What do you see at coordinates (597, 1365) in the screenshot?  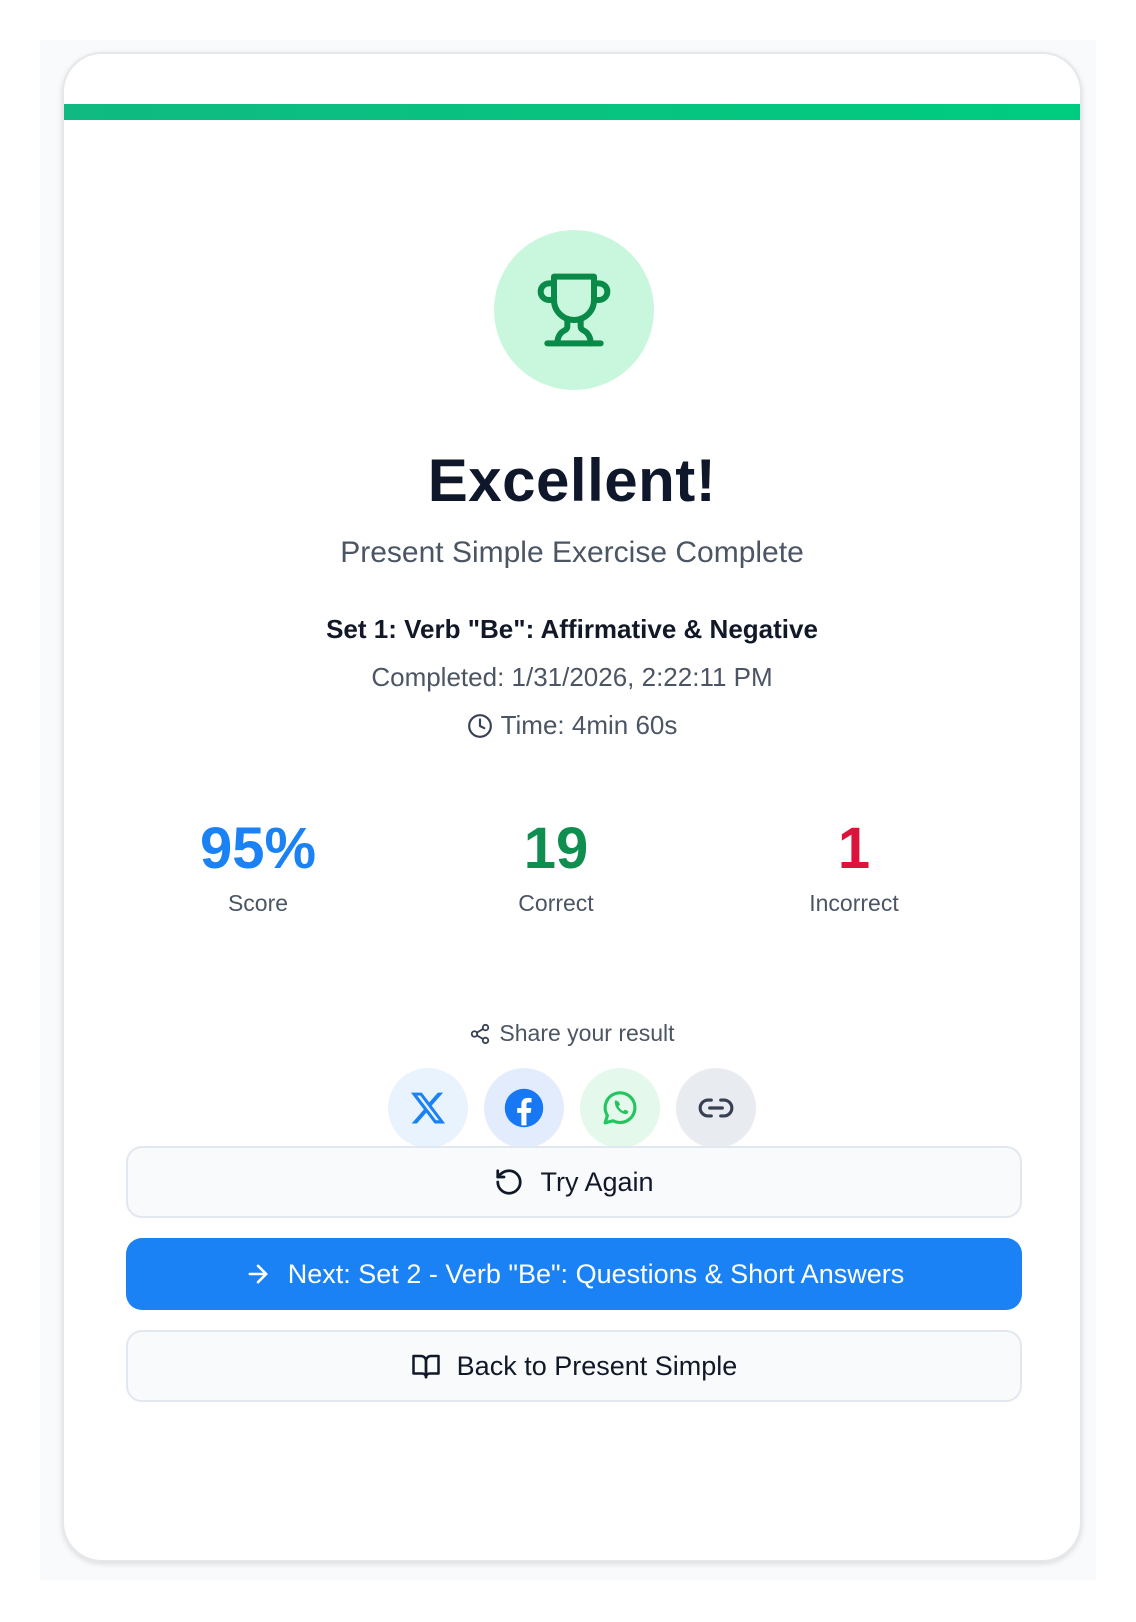 I see `back-label: Back to Present Simple` at bounding box center [597, 1365].